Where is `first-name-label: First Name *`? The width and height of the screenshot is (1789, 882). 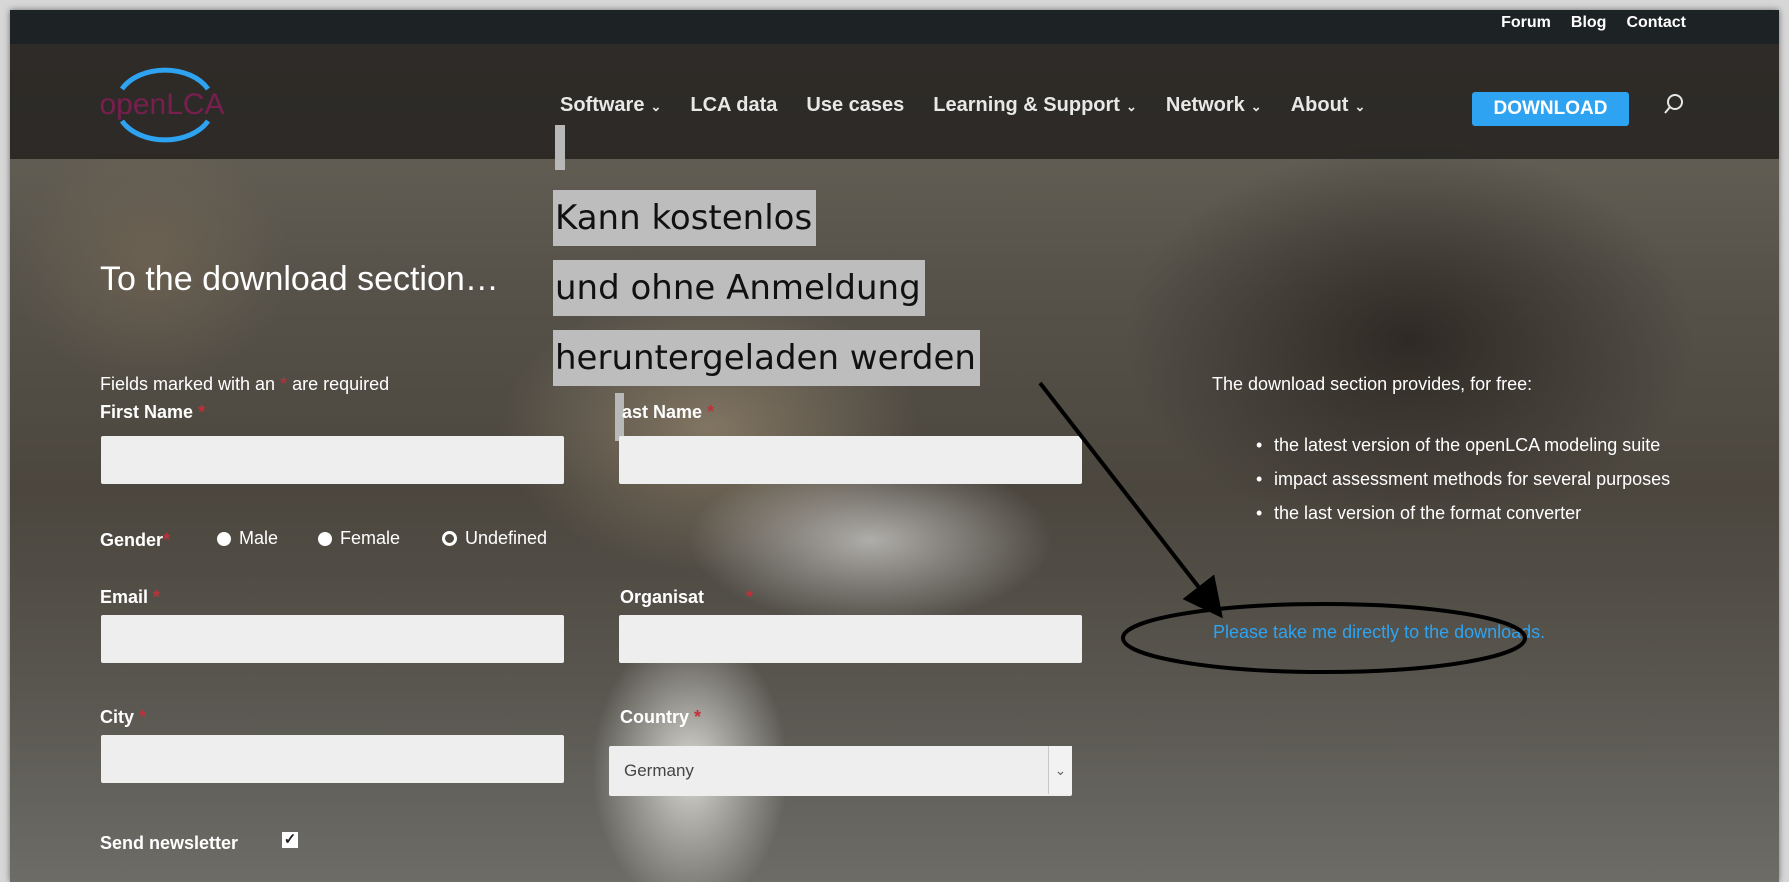
first-name-label: First Name * is located at coordinates (153, 412).